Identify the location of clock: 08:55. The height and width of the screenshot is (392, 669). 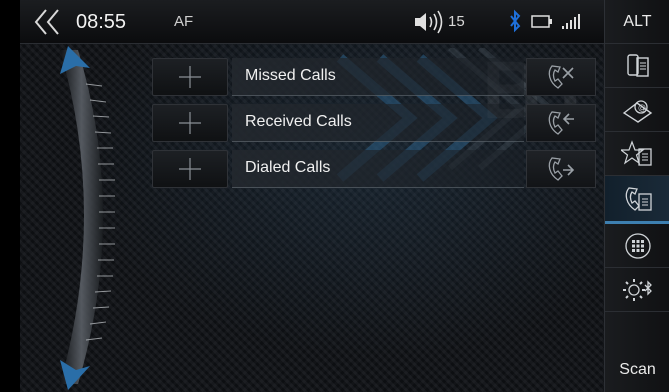
(101, 22).